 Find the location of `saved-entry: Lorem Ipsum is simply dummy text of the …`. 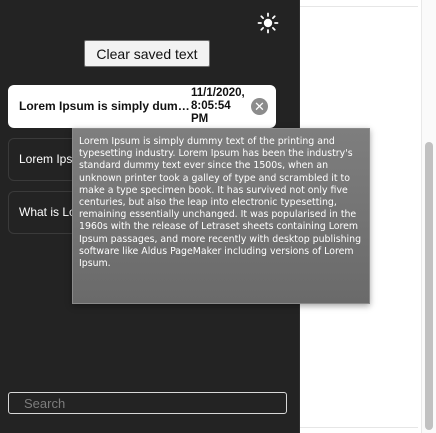

saved-entry: Lorem Ipsum is simply dummy text of the … is located at coordinates (142, 106).